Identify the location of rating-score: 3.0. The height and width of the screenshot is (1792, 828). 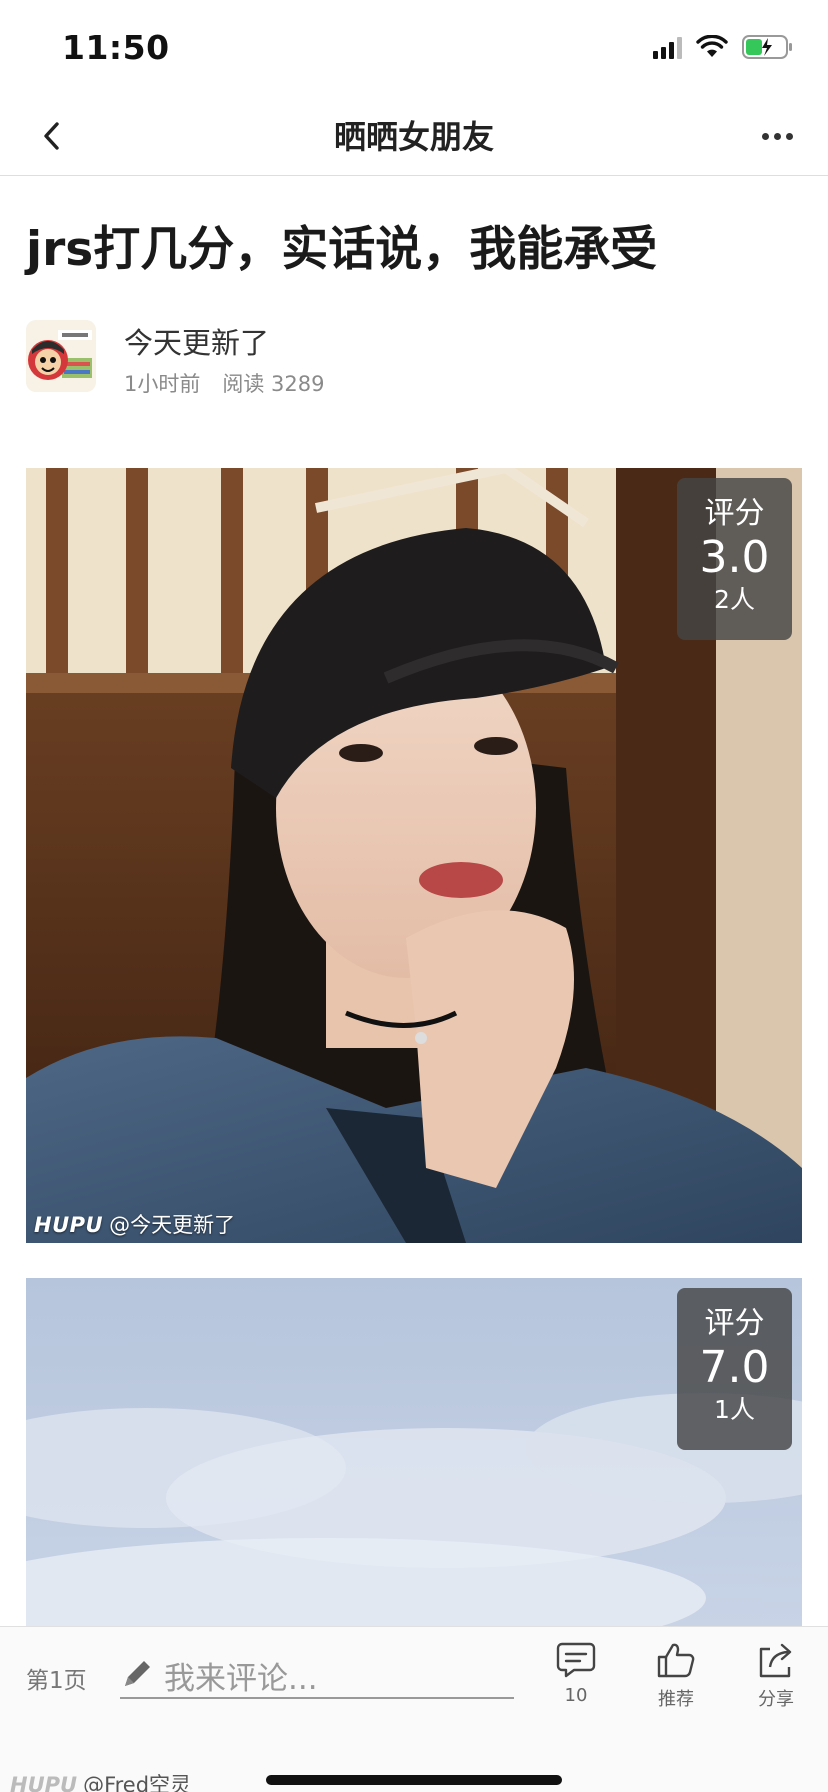
(734, 557).